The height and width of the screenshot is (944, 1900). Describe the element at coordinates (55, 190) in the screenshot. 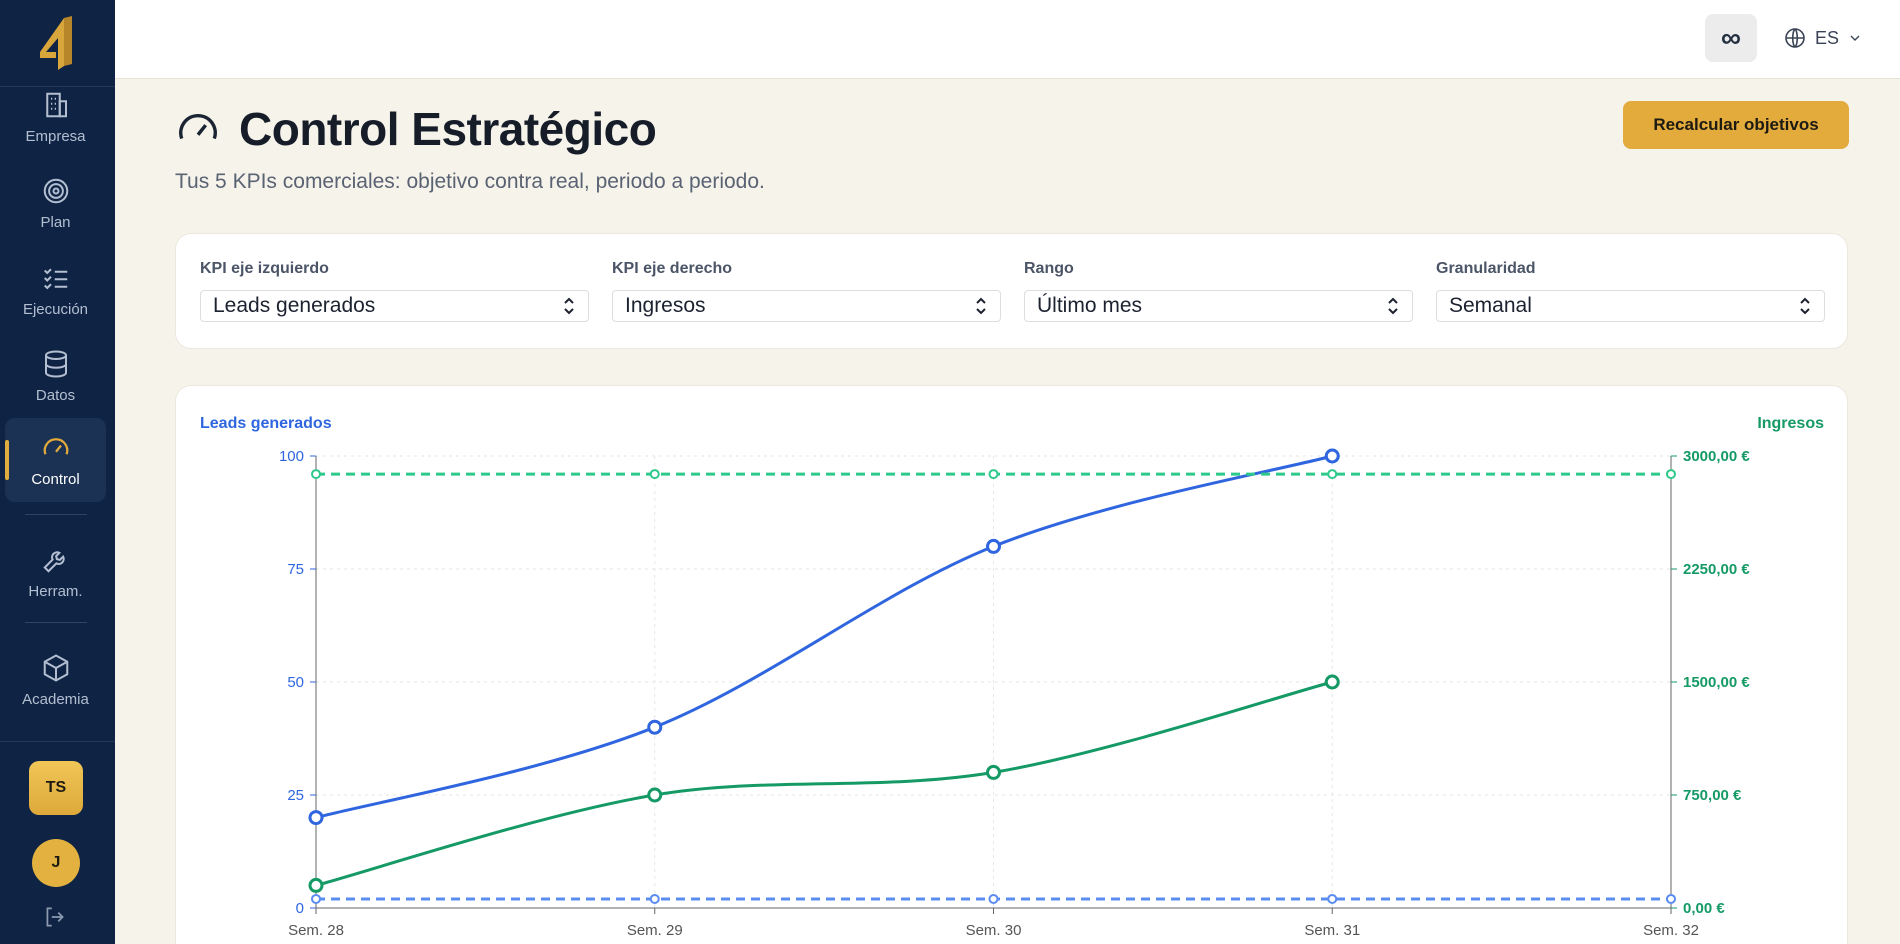

I see `target-icon` at that location.